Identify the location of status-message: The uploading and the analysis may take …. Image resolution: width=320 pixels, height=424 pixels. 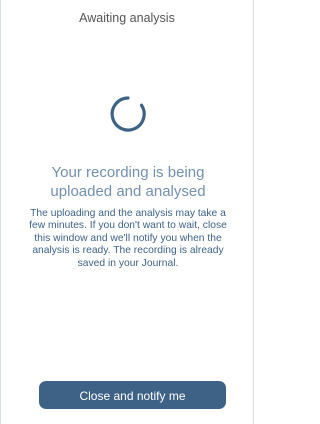
(128, 238).